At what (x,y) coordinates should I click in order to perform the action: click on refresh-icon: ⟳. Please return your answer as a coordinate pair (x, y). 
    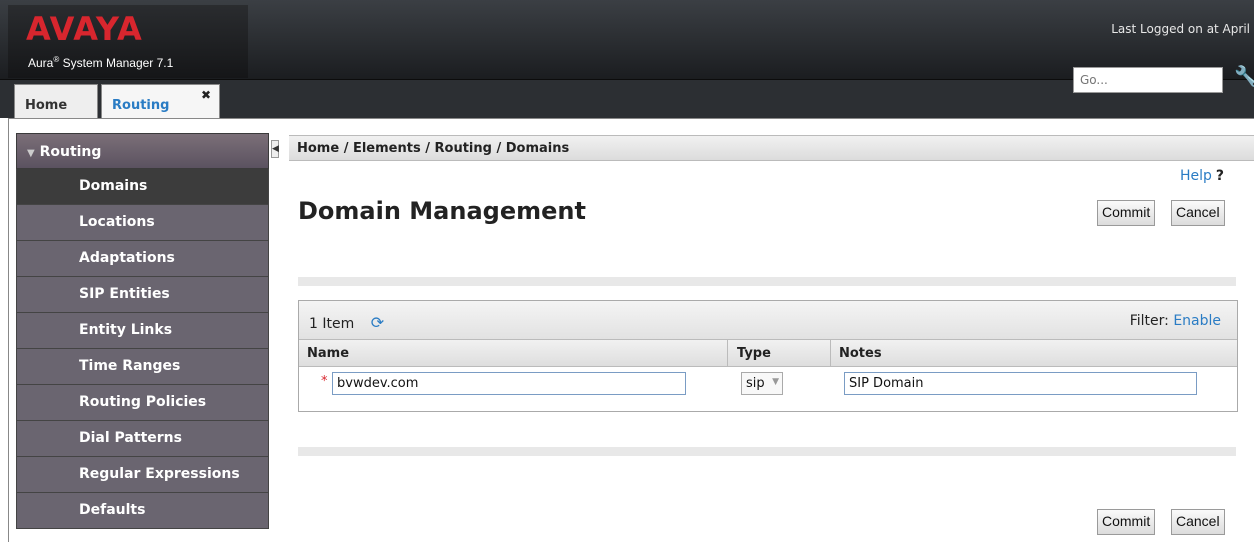
    Looking at the image, I should click on (377, 322).